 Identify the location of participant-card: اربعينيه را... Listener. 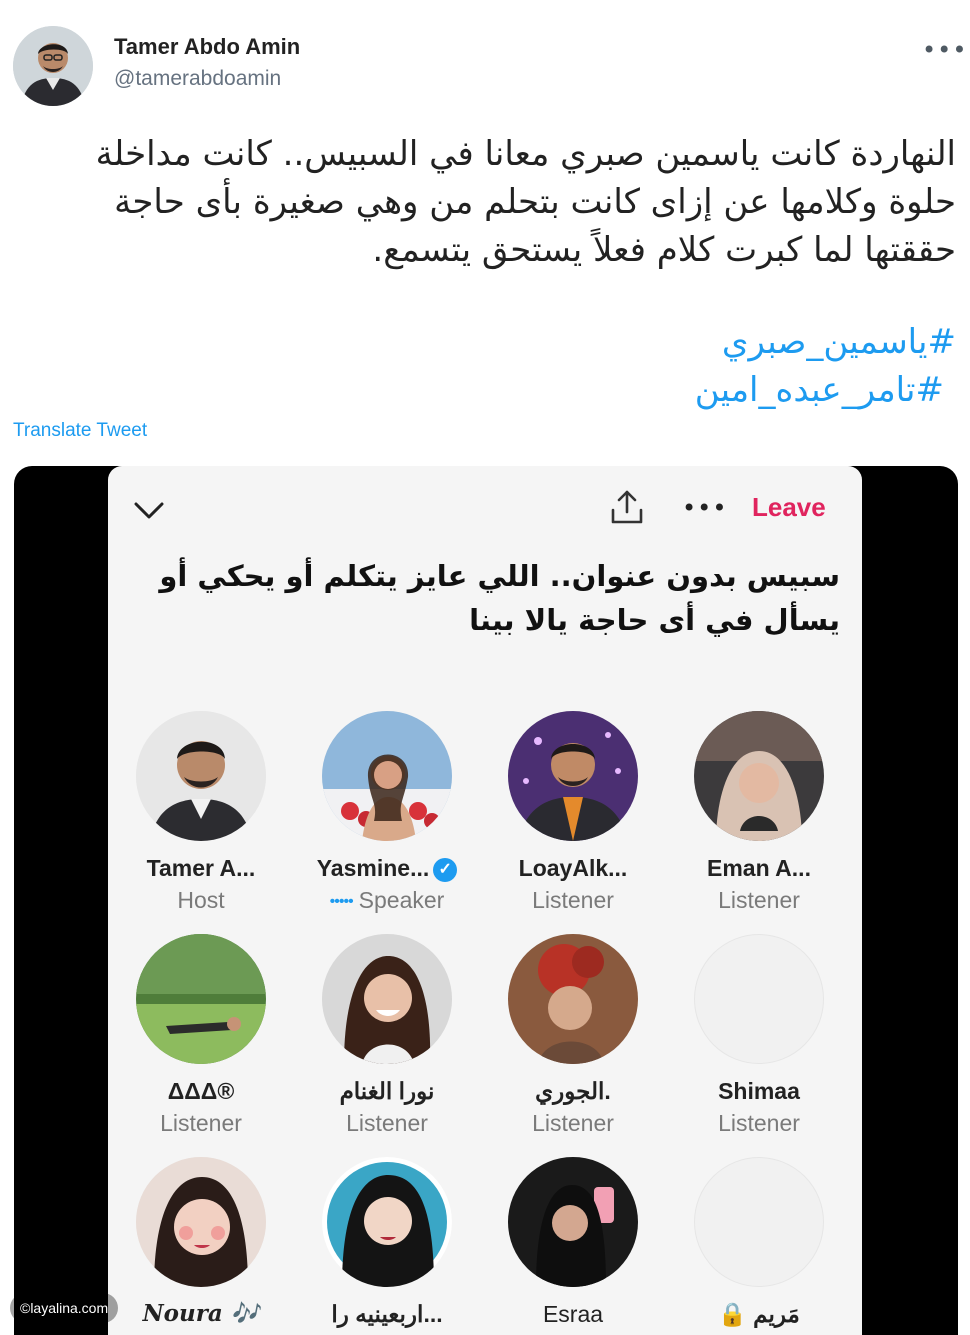
(387, 1246).